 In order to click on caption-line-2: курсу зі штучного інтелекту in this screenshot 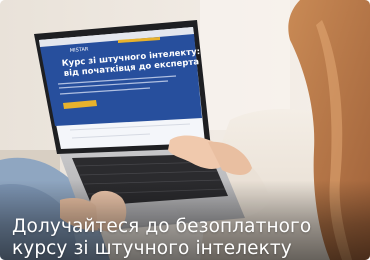, I will do `click(152, 248)`.